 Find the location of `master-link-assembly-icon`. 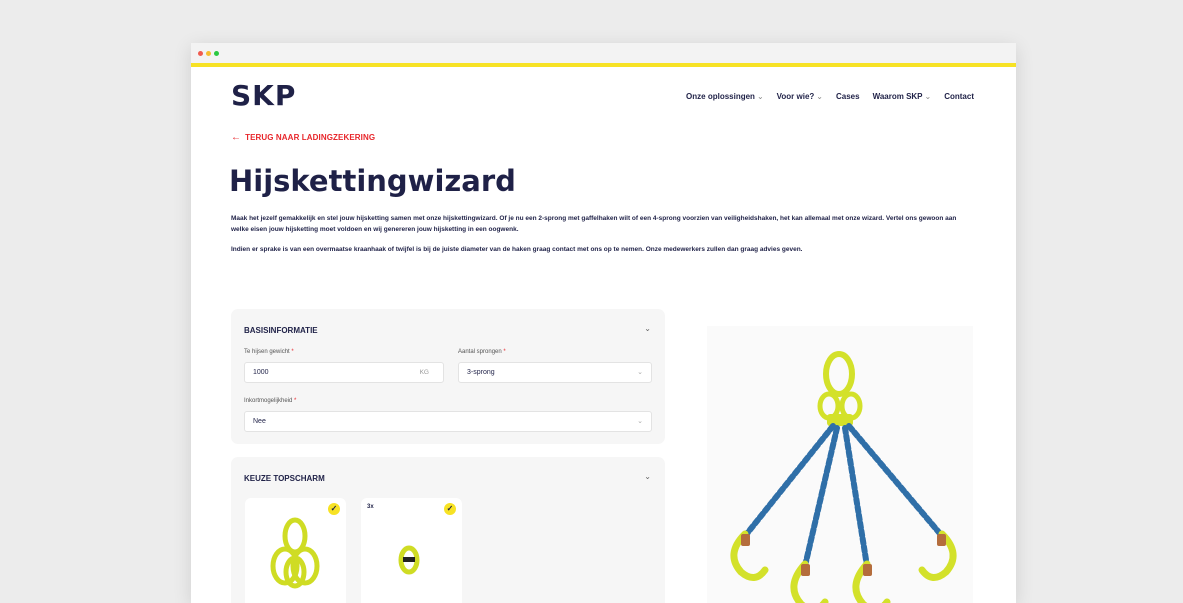

master-link-assembly-icon is located at coordinates (295, 553).